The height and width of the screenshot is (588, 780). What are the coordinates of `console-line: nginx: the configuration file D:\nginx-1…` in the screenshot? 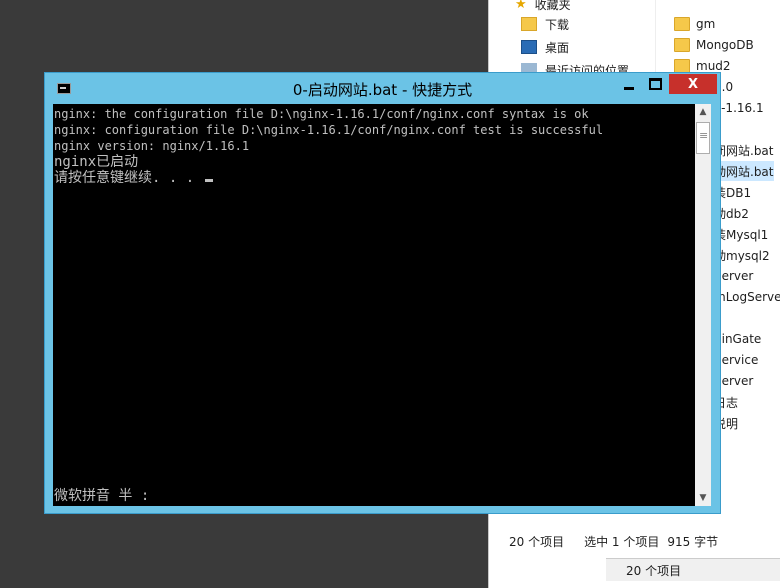 It's located at (321, 114).